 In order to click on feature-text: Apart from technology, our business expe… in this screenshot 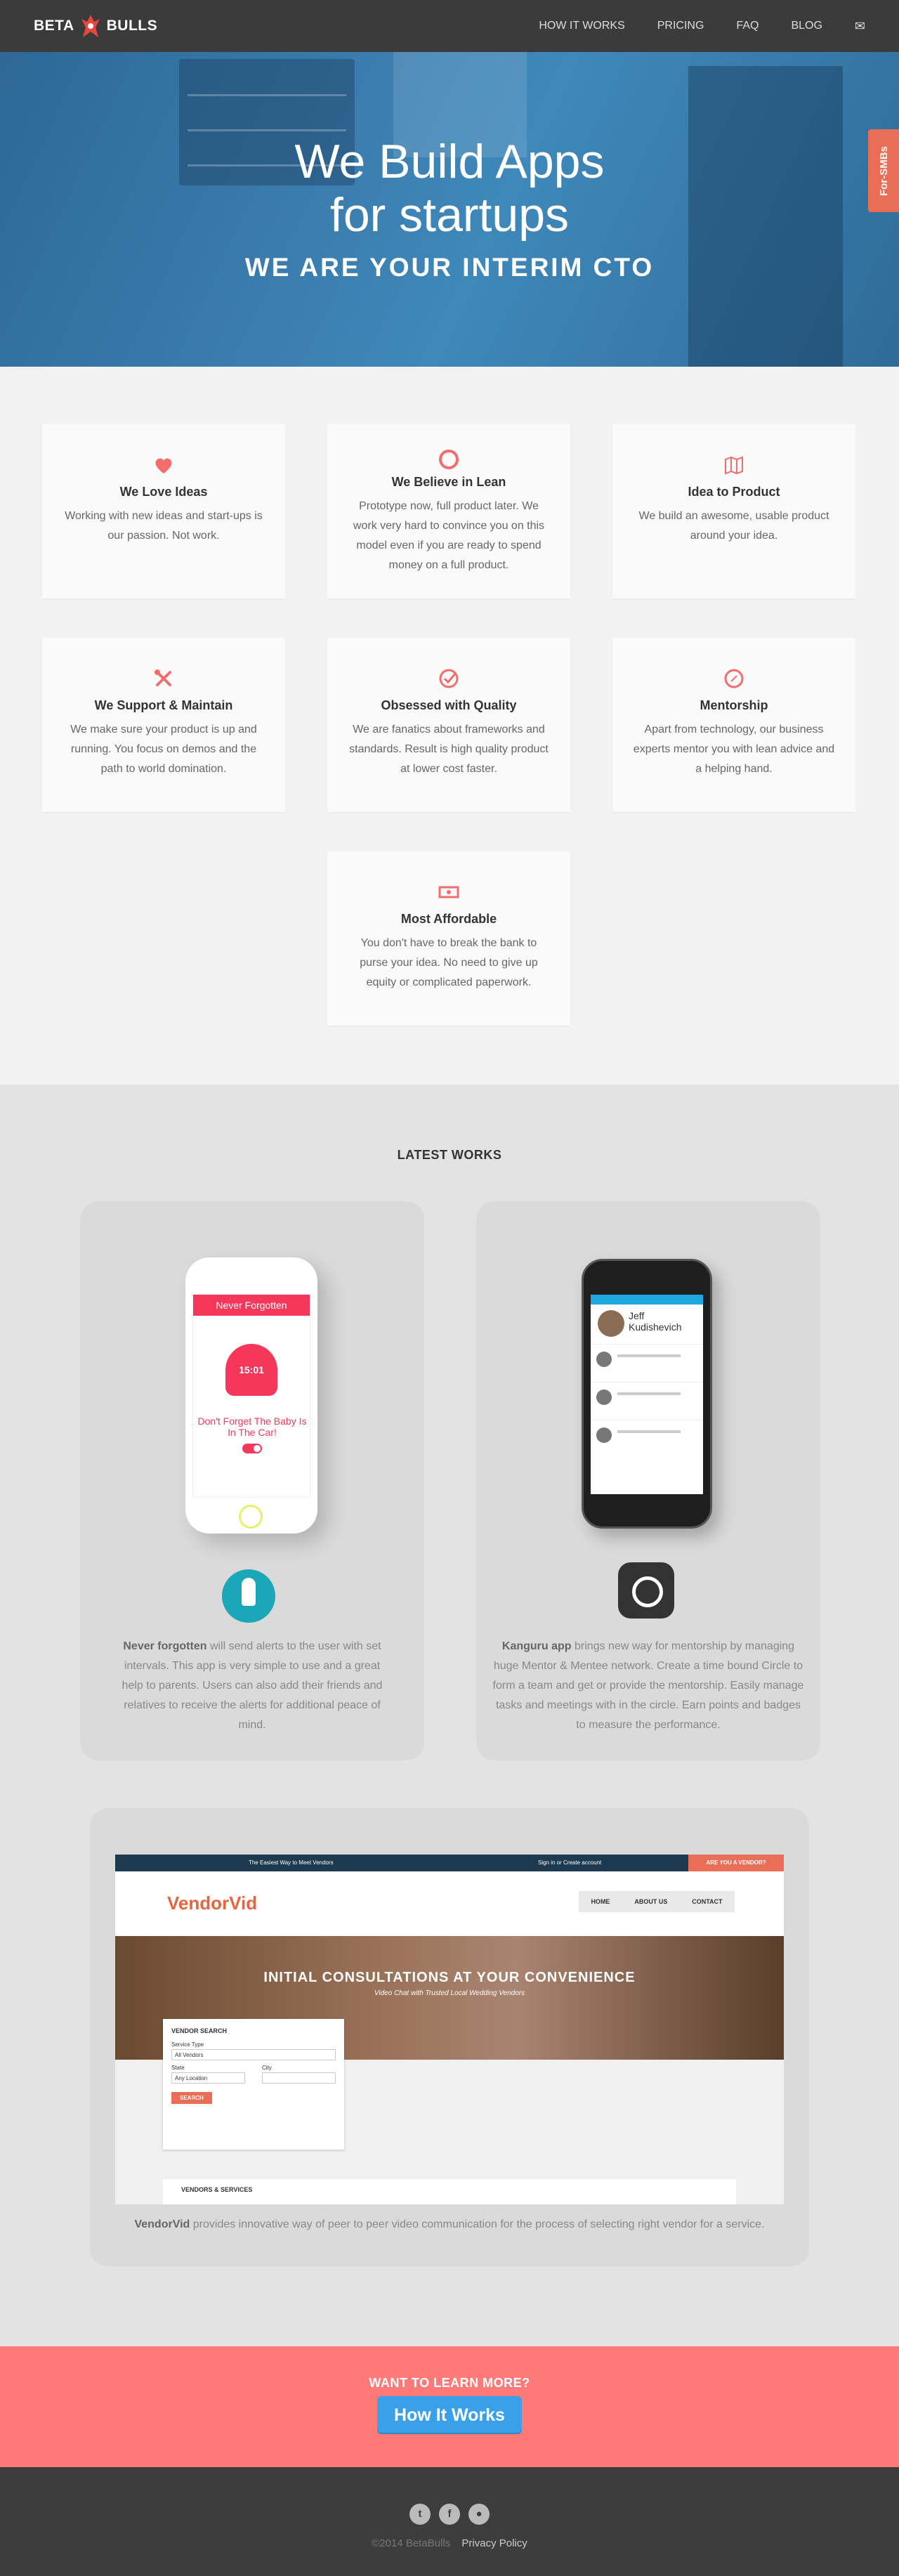, I will do `click(734, 749)`.